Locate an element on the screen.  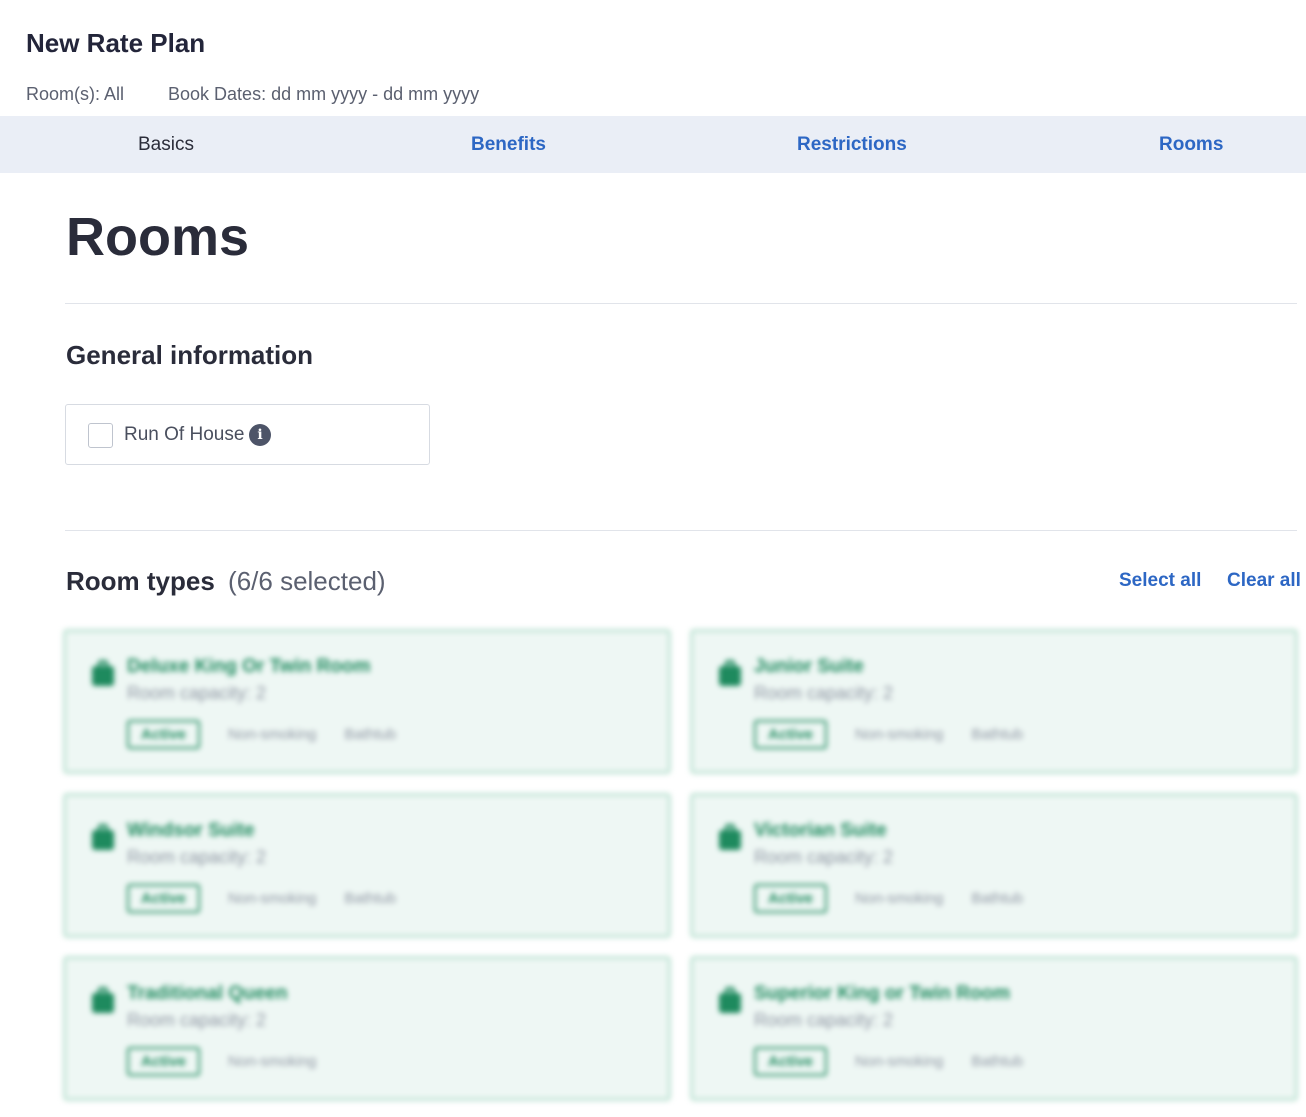
info-icon: i is located at coordinates (260, 435).